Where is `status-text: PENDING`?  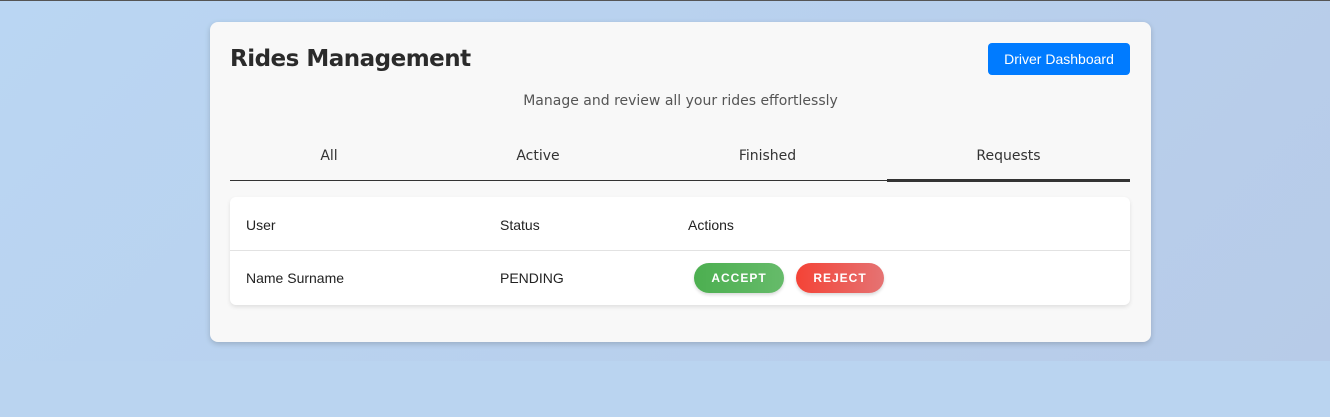
status-text: PENDING is located at coordinates (532, 278).